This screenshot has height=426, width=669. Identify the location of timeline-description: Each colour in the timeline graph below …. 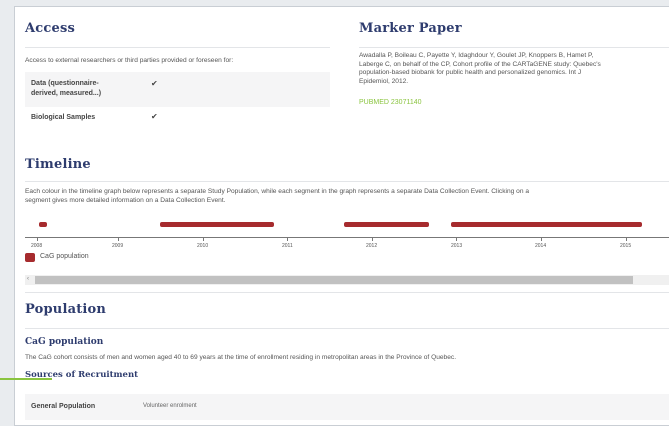
(277, 196).